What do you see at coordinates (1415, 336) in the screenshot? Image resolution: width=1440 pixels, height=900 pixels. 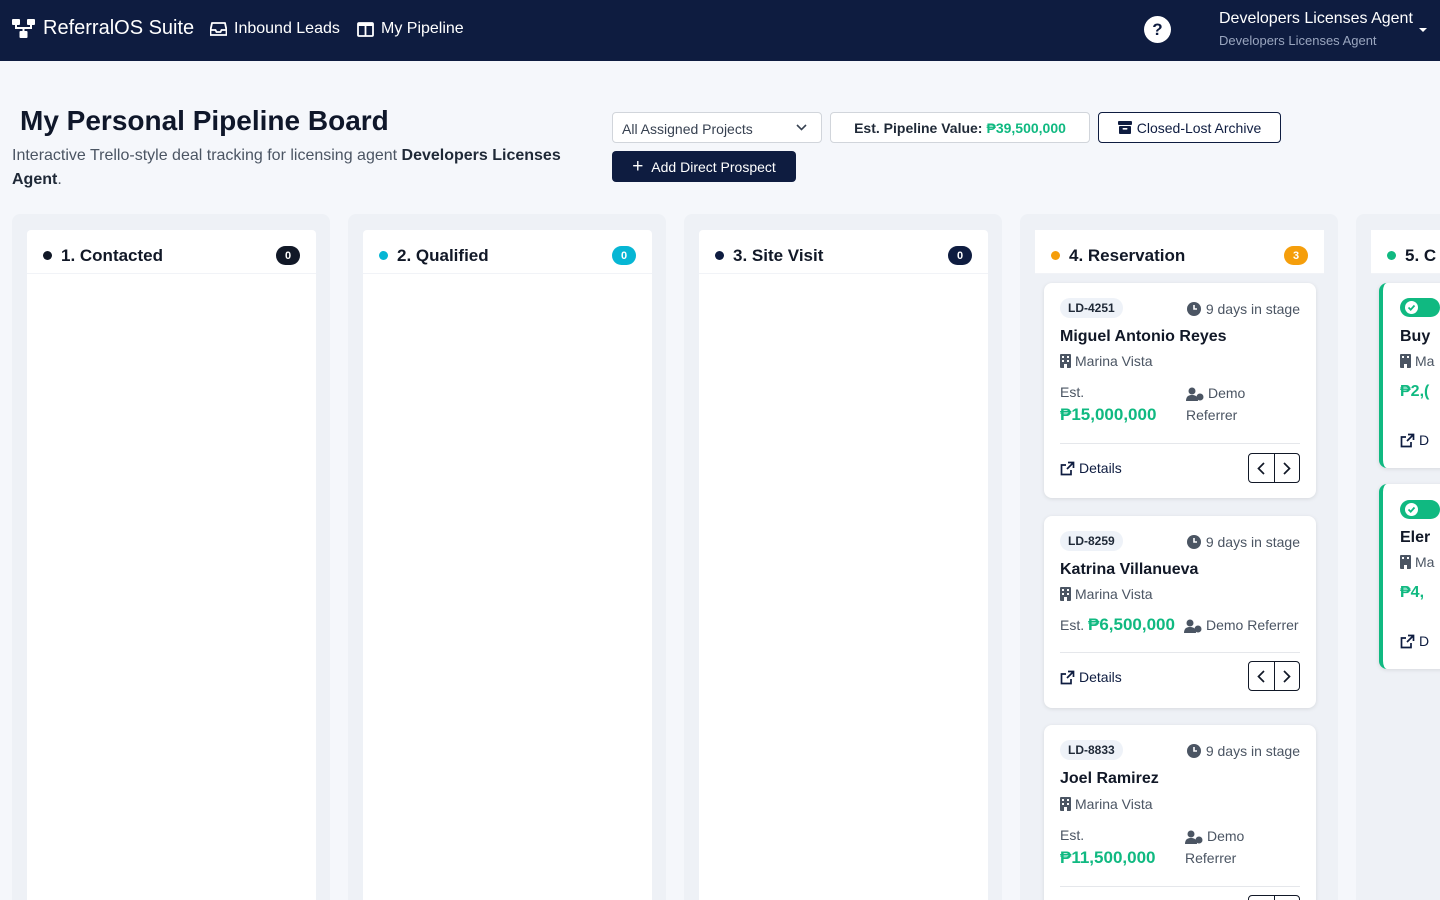 I see `lead-name: Buy` at bounding box center [1415, 336].